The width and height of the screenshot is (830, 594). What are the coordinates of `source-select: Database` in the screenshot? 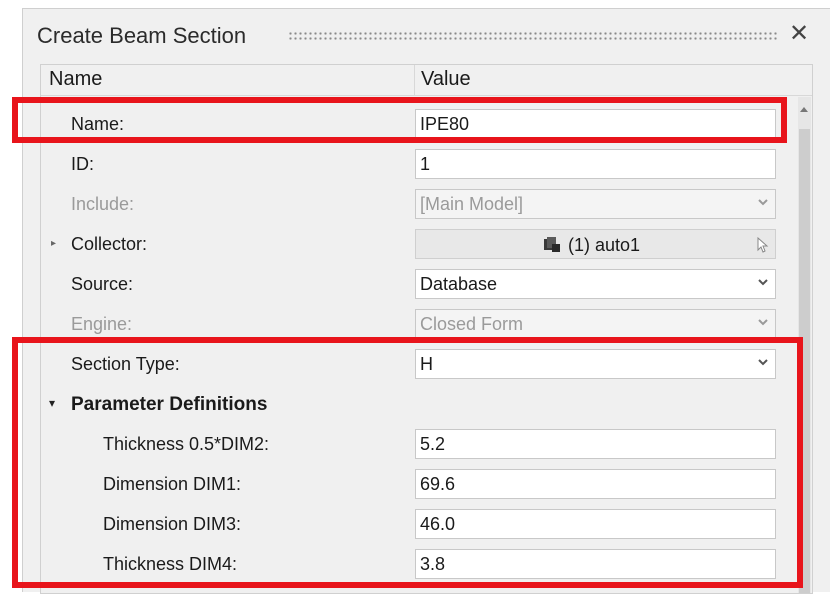 It's located at (595, 284).